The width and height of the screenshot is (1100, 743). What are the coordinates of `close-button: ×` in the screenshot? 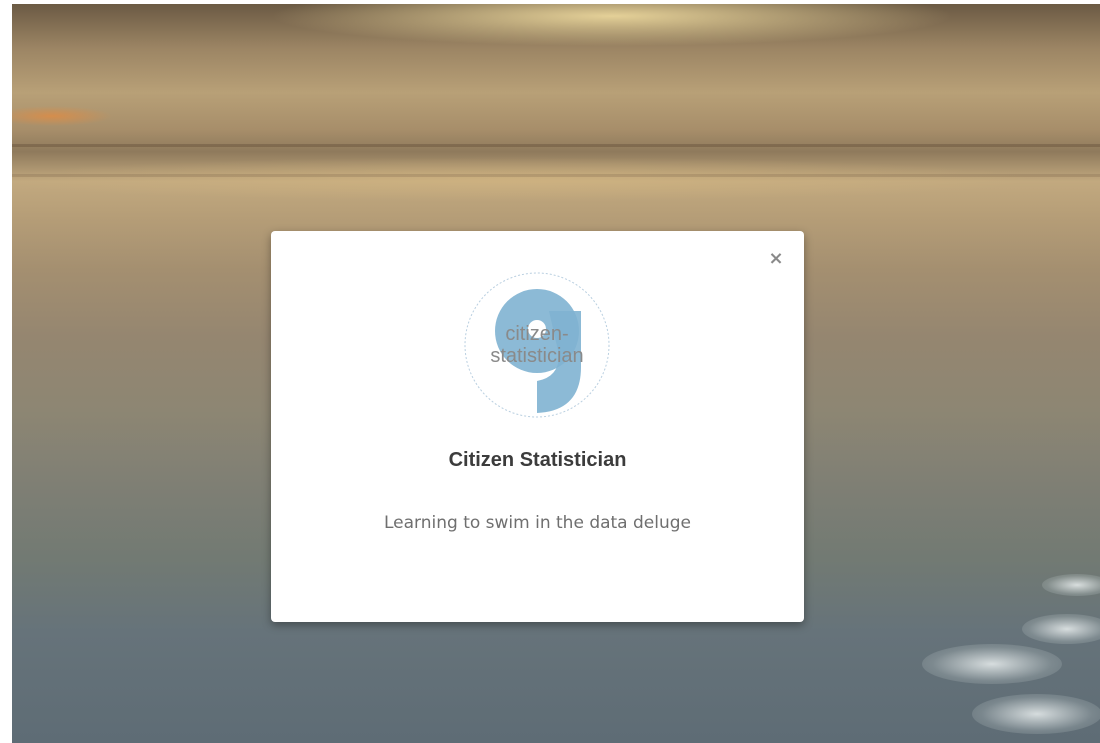 It's located at (776, 259).